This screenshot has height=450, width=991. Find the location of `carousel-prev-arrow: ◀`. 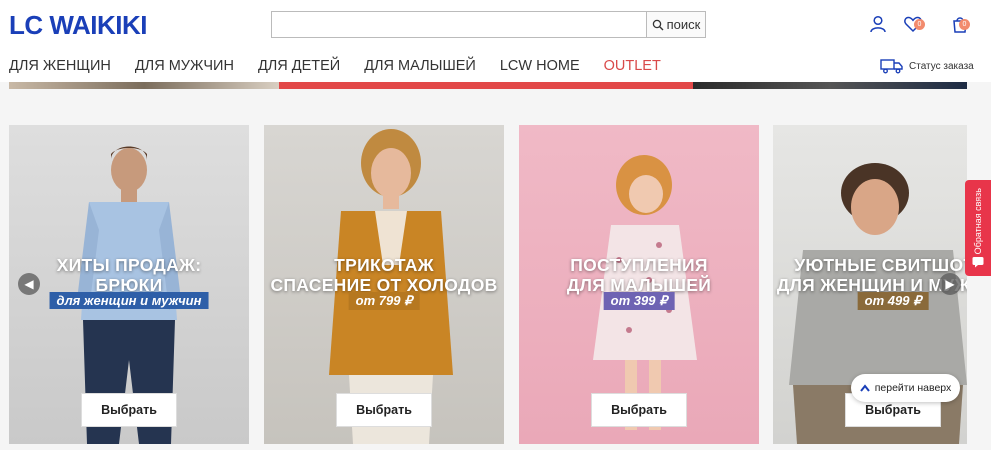

carousel-prev-arrow: ◀ is located at coordinates (29, 284).